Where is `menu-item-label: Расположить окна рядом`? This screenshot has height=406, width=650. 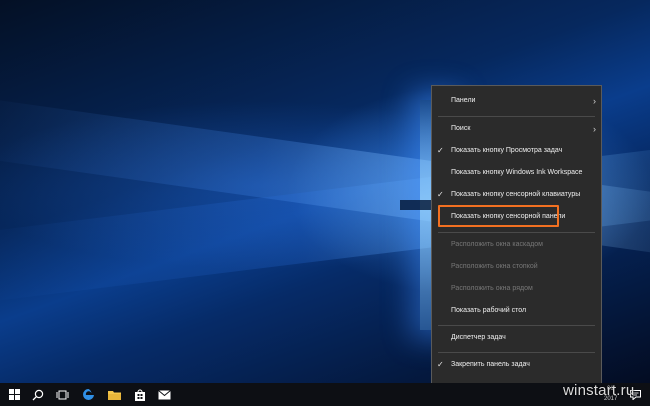 menu-item-label: Расположить окна рядом is located at coordinates (492, 288).